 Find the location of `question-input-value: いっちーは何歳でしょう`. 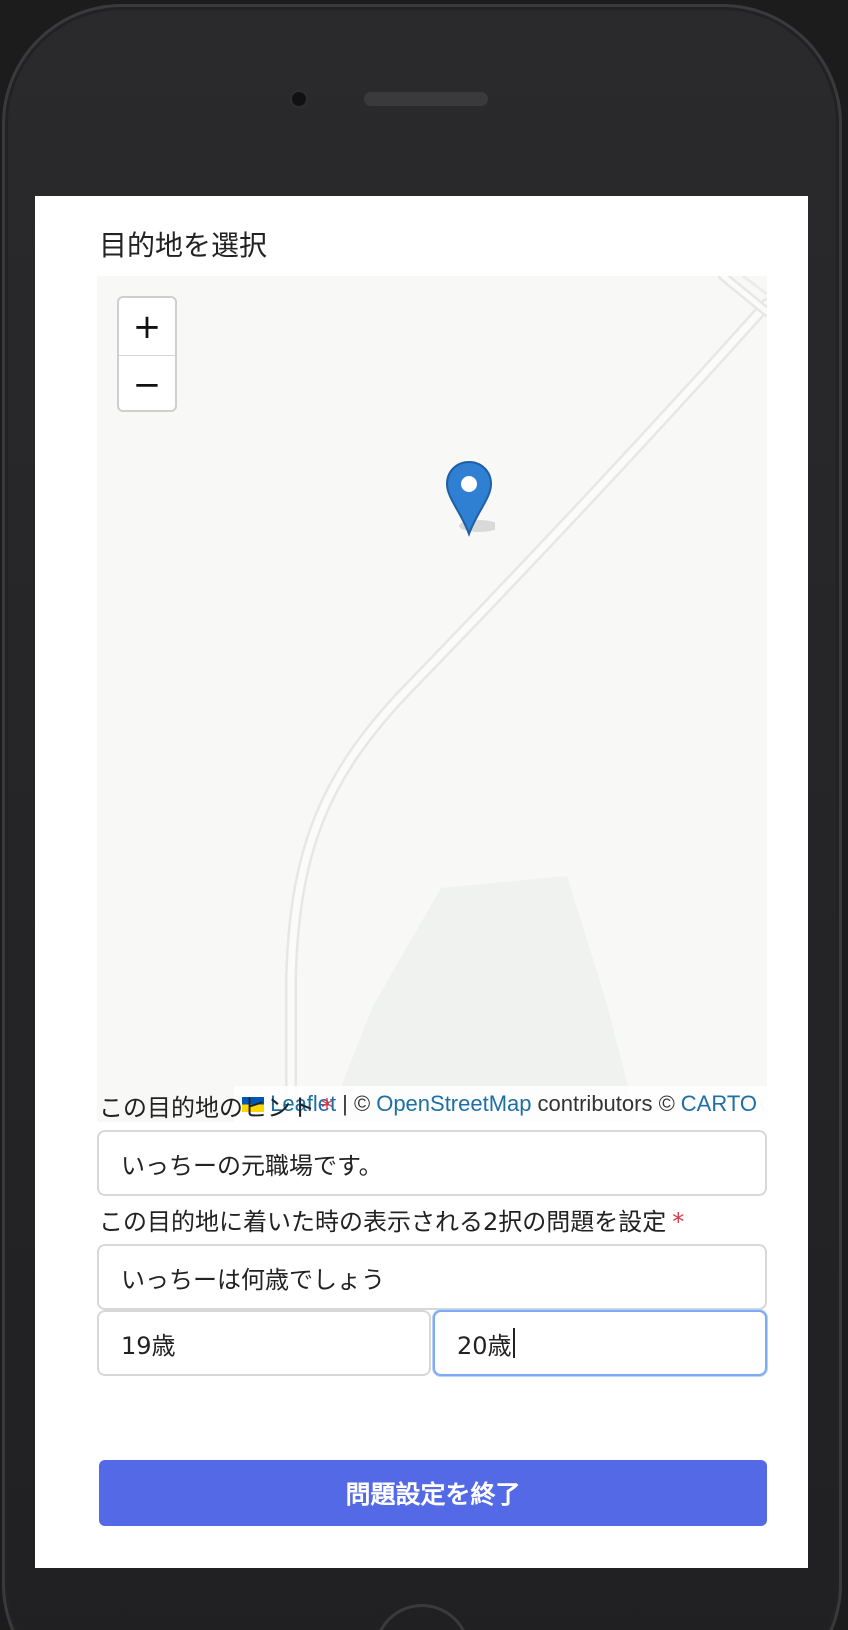

question-input-value: いっちーは何歳でしょう is located at coordinates (253, 1279).